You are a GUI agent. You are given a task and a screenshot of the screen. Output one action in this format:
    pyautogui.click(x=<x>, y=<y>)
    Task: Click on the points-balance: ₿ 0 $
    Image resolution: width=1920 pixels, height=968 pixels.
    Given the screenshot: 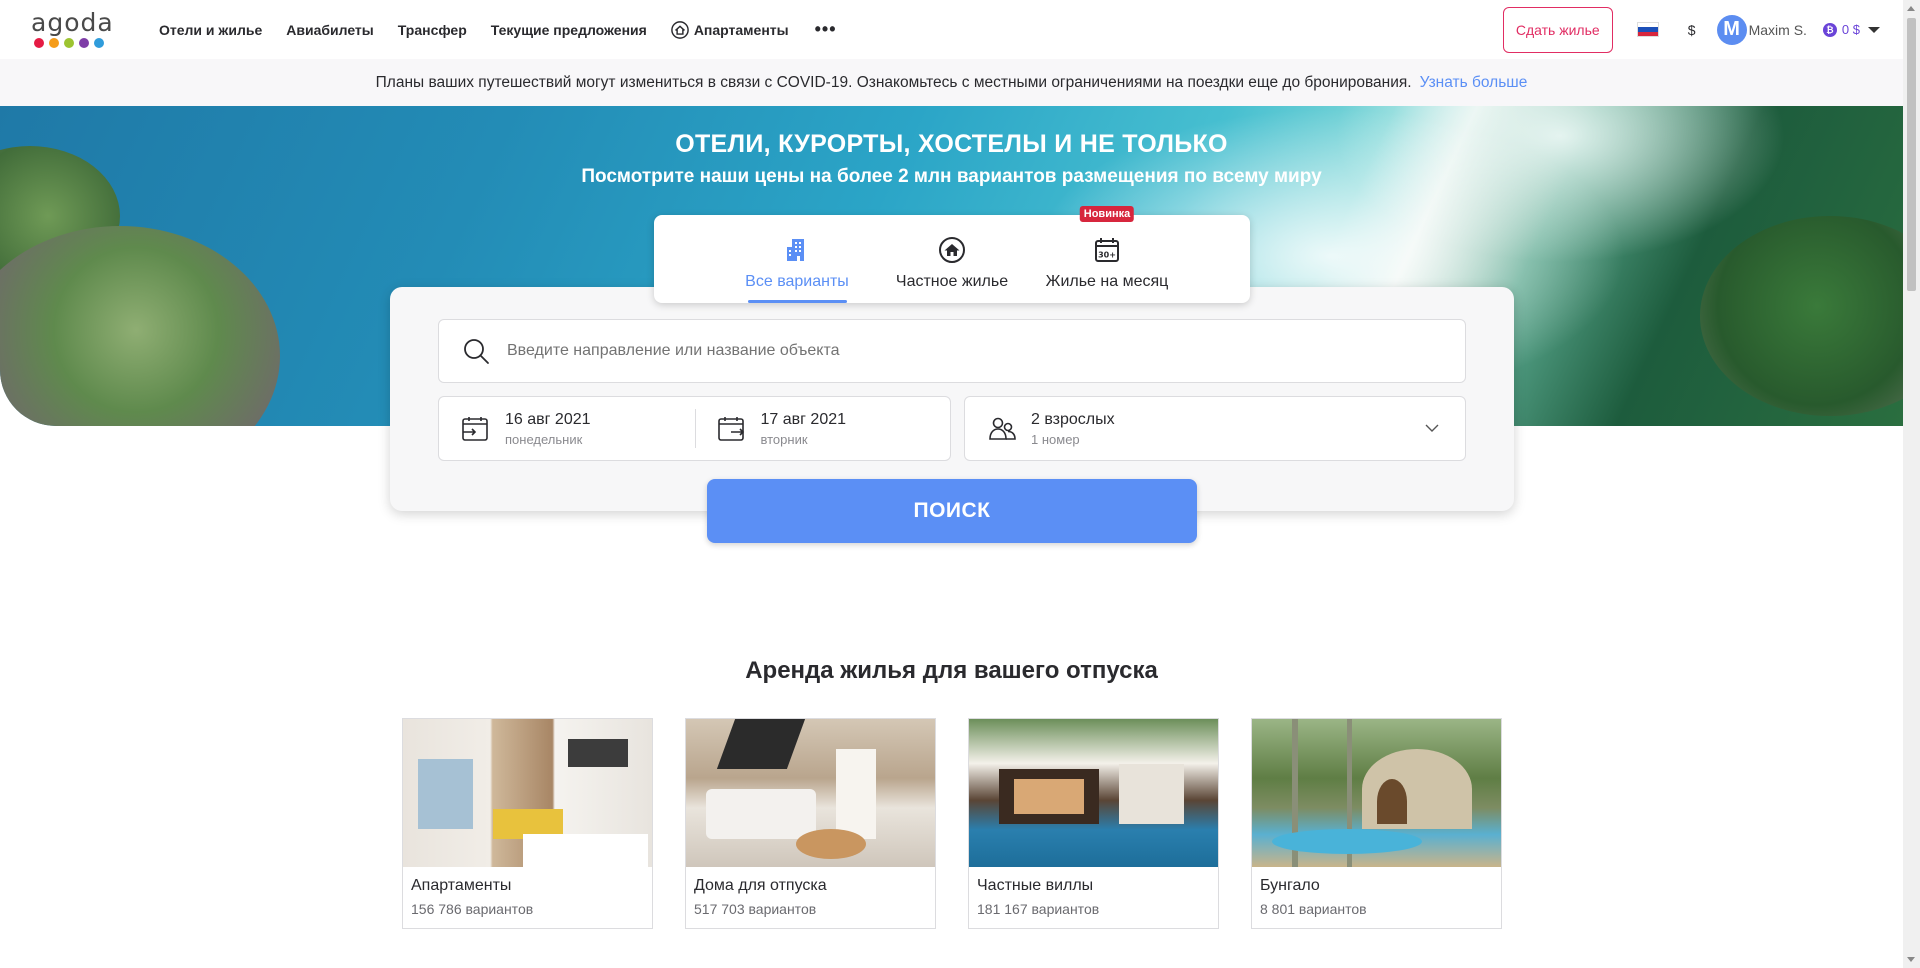 What is the action you would take?
    pyautogui.click(x=1851, y=29)
    